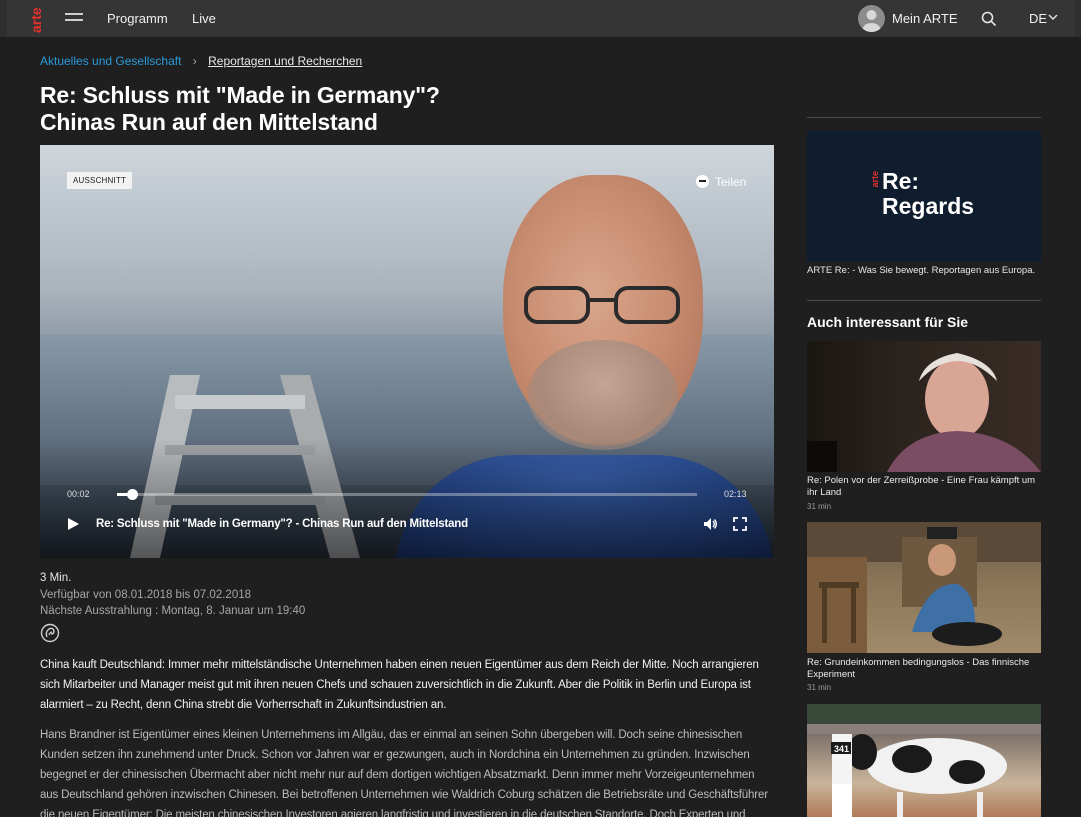  I want to click on teaser-duration-2: 31 min, so click(819, 687).